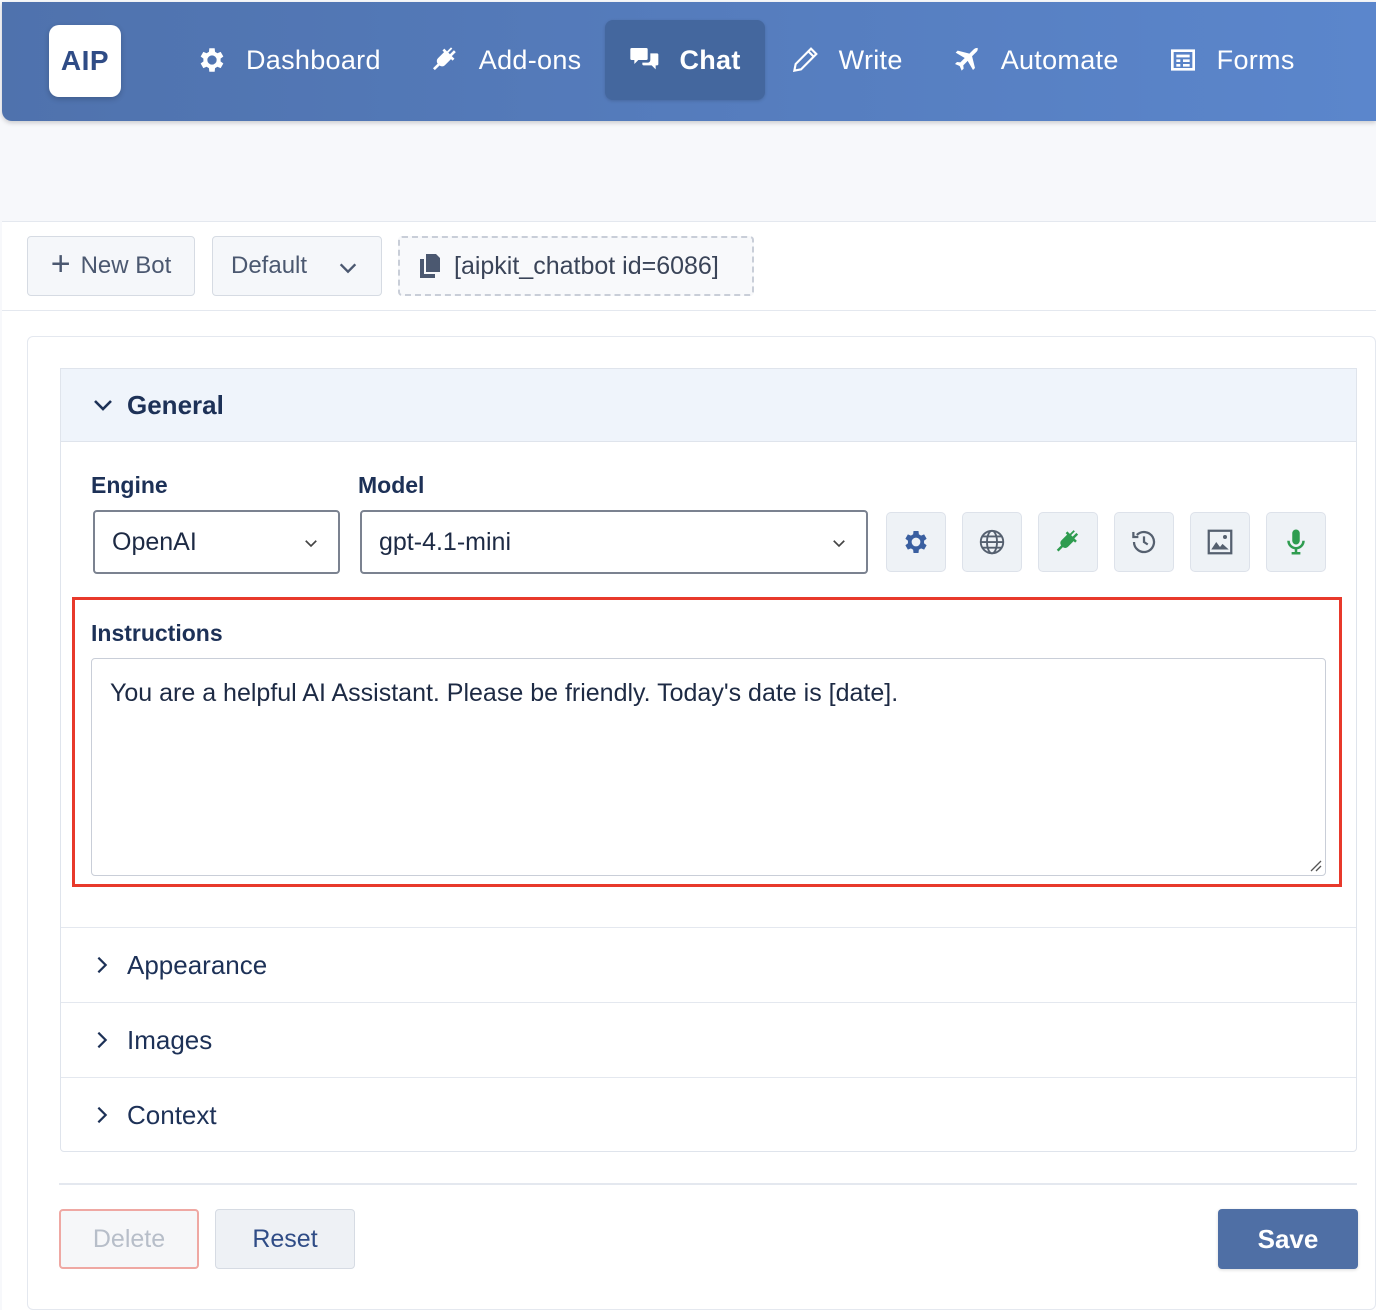 This screenshot has width=1376, height=1310. What do you see at coordinates (129, 1239) in the screenshot?
I see `delete-button: Delete` at bounding box center [129, 1239].